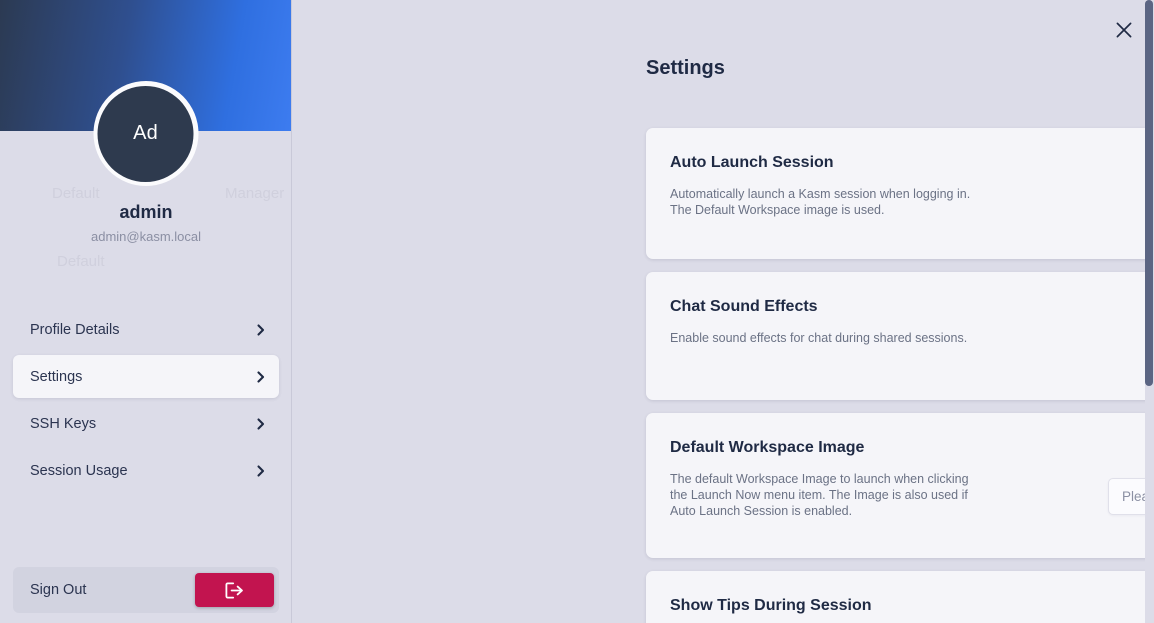 The height and width of the screenshot is (623, 1154). I want to click on signout-label: Sign Out, so click(58, 590).